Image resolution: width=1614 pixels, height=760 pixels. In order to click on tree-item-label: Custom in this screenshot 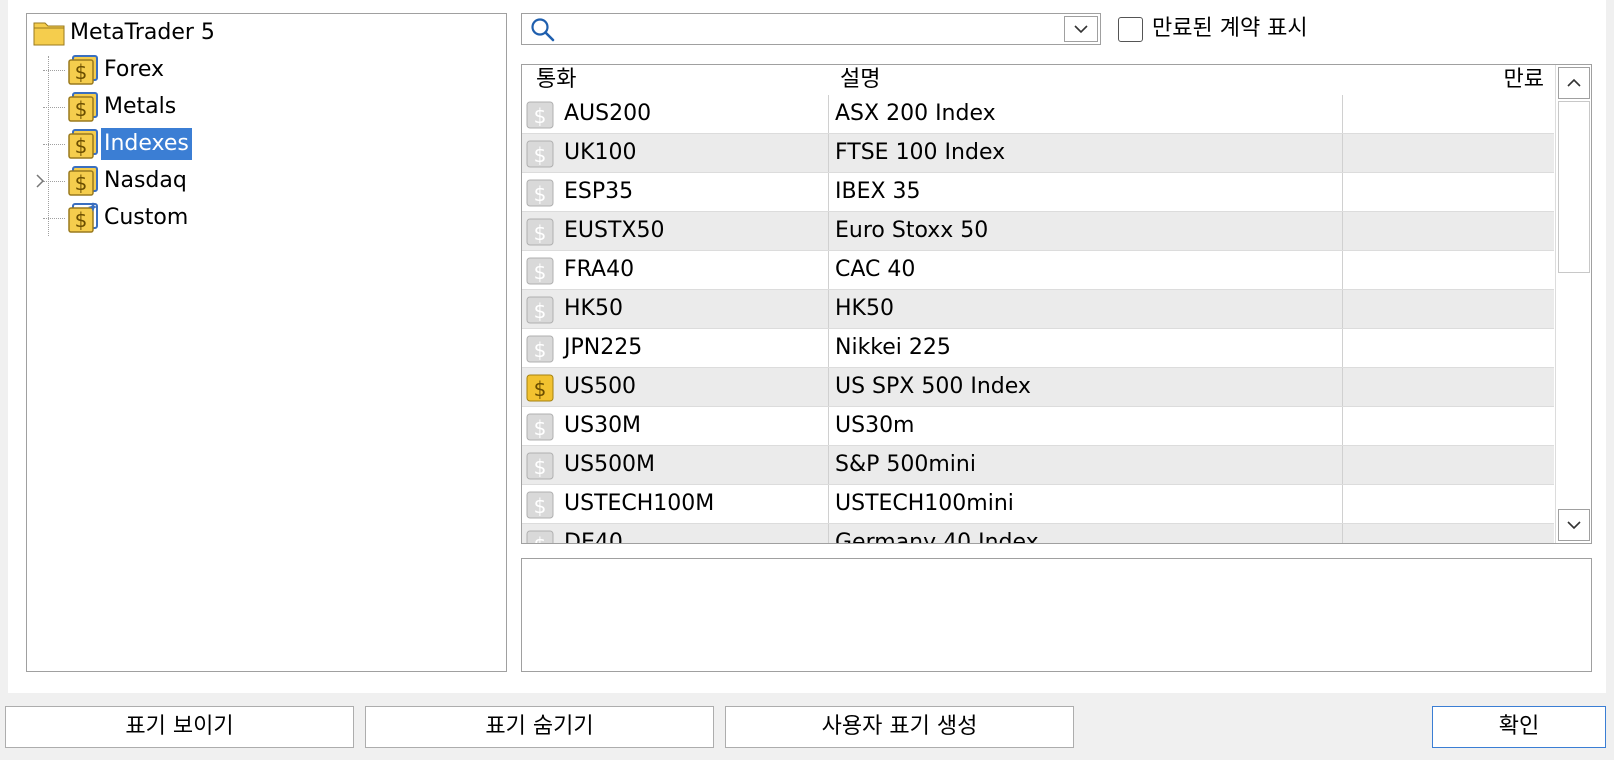, I will do `click(146, 217)`.